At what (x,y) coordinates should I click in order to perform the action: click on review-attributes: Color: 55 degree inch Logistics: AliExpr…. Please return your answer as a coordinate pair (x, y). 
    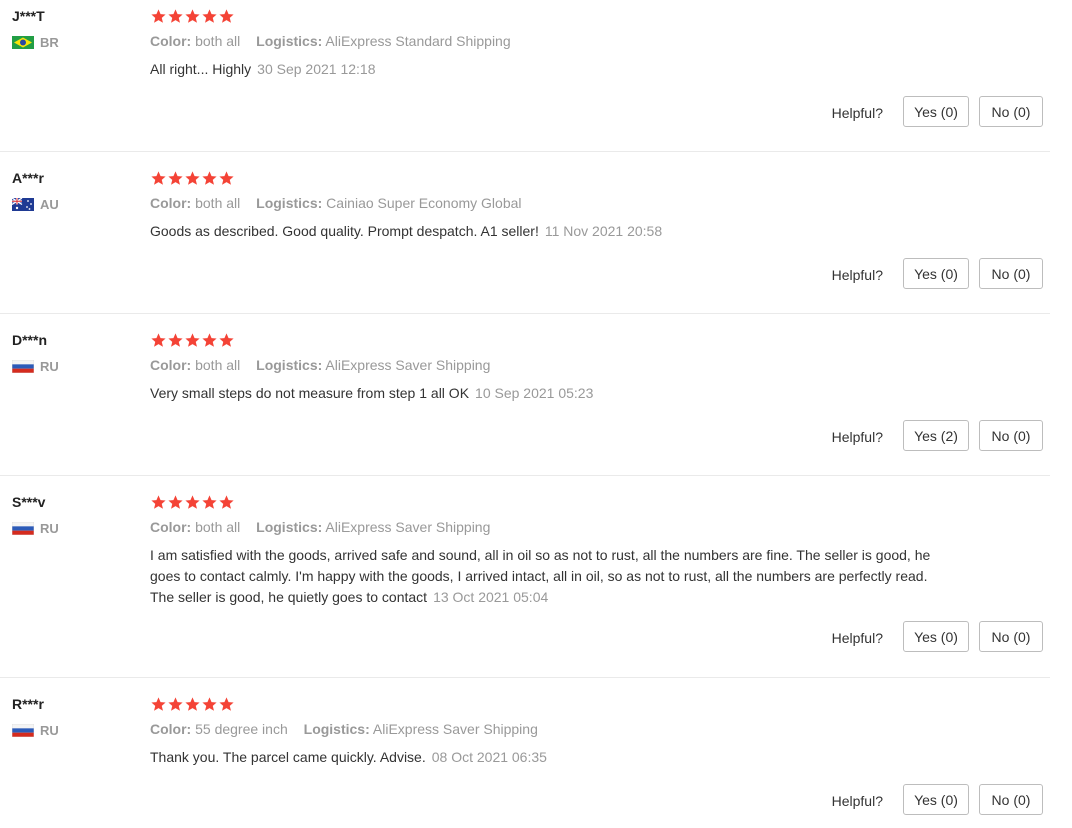
    Looking at the image, I should click on (350, 729).